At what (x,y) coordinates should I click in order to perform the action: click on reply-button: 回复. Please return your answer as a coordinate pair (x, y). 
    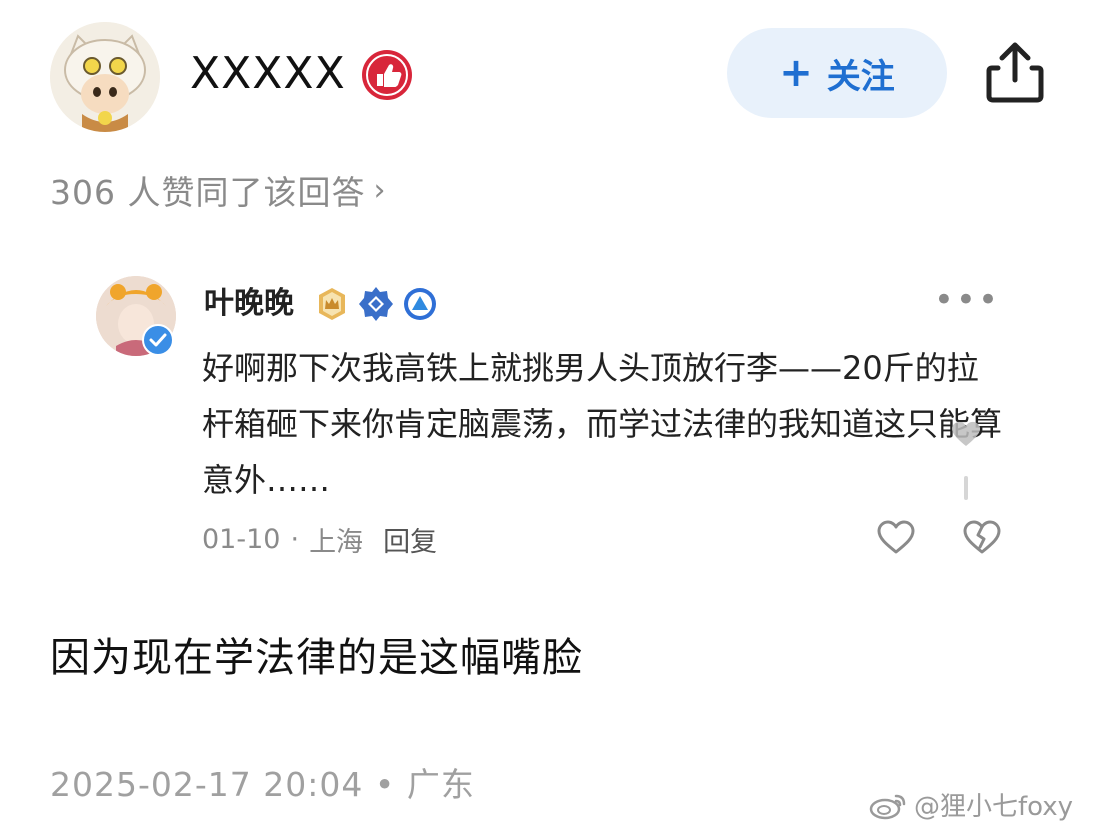
    Looking at the image, I should click on (410, 539).